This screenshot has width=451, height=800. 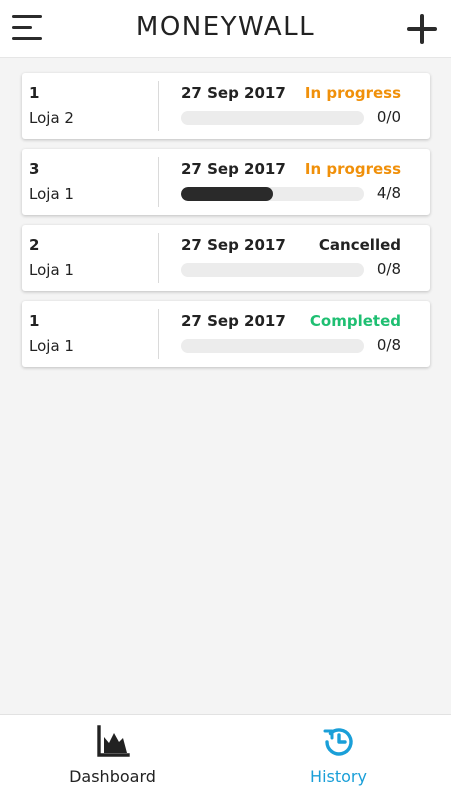 What do you see at coordinates (355, 321) in the screenshot?
I see `order-status: Completed` at bounding box center [355, 321].